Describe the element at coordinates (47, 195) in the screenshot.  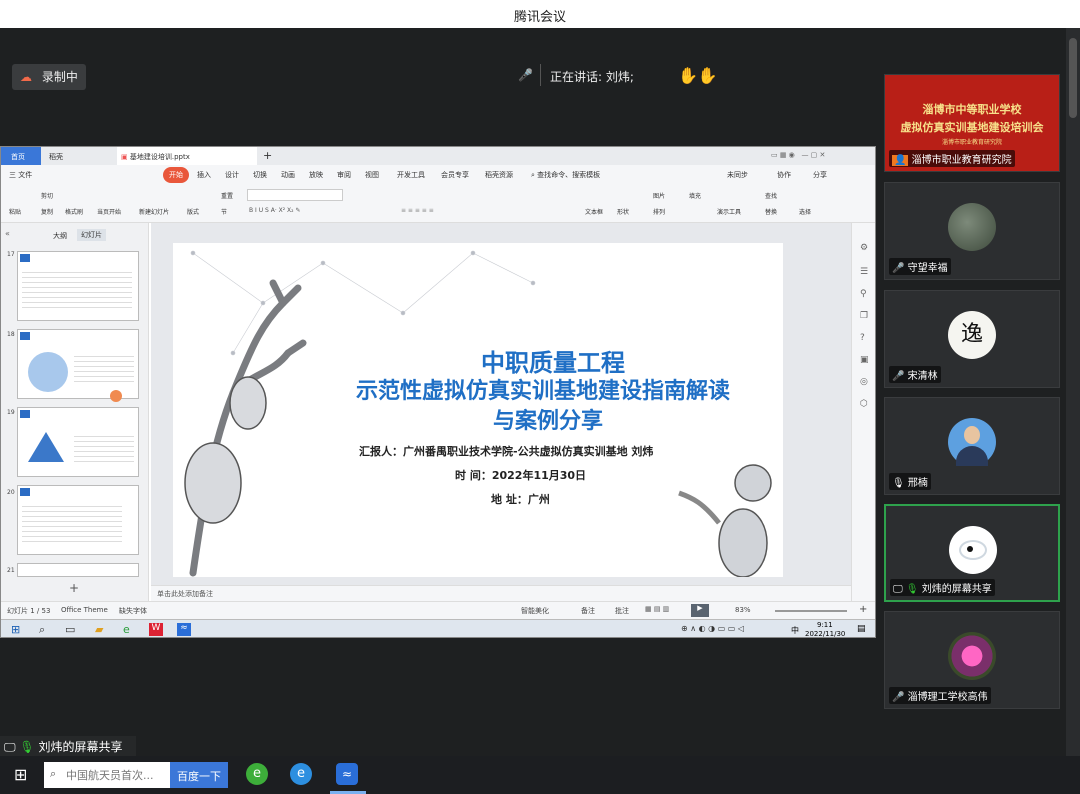
I see `ribbon-cut: 剪切` at that location.